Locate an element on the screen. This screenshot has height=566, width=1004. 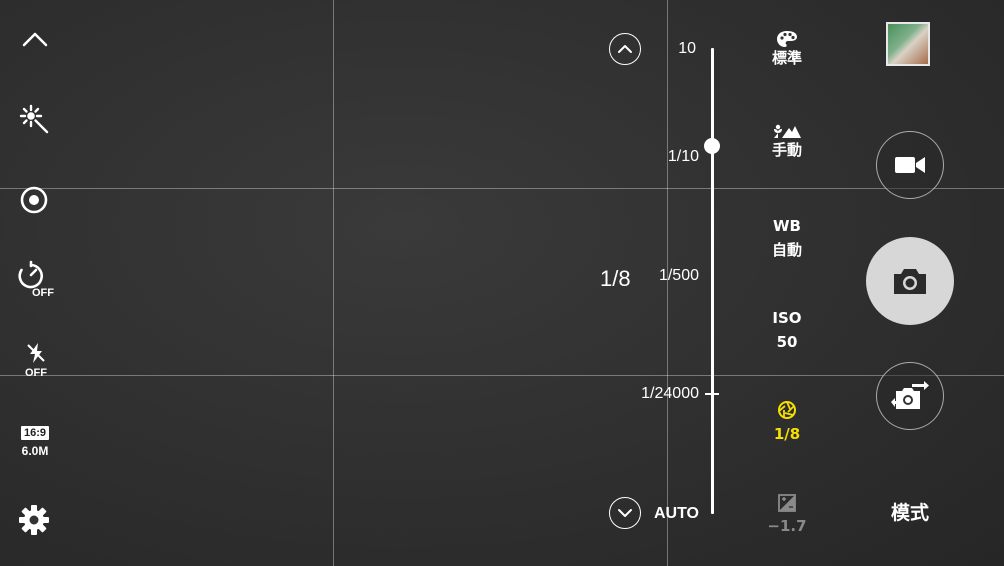
shutter-speed-slider-handle is located at coordinates (712, 146).